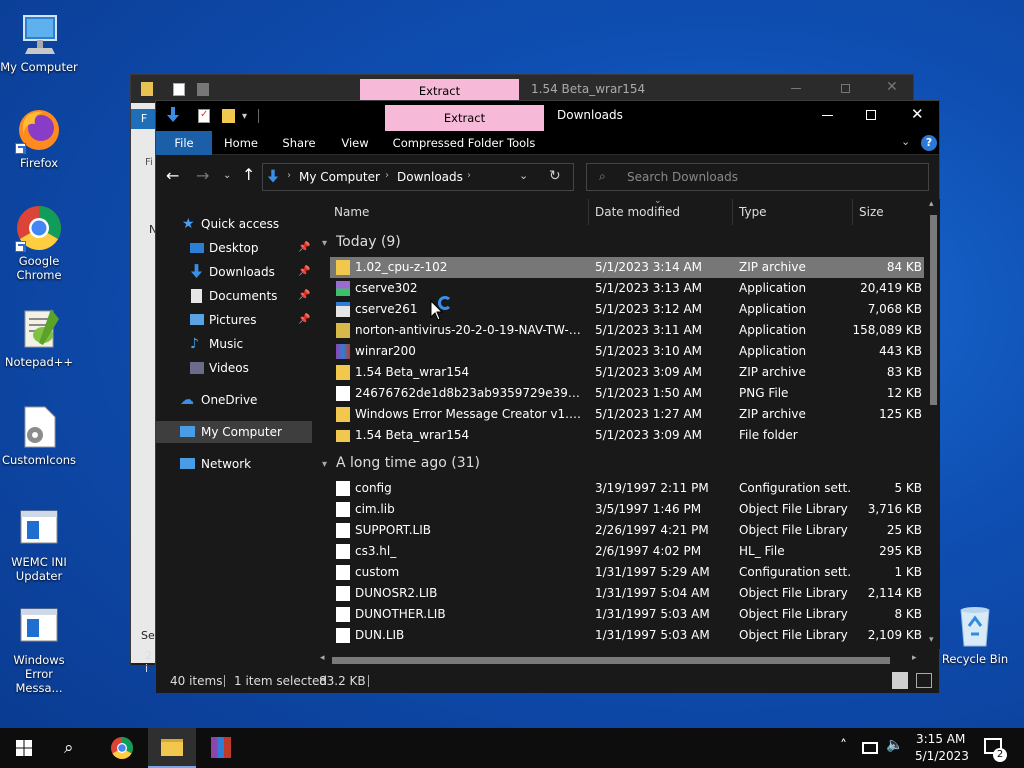 The height and width of the screenshot is (768, 1024). What do you see at coordinates (914, 658) in the screenshot?
I see `scroll-right-arrow-icon: ▸` at bounding box center [914, 658].